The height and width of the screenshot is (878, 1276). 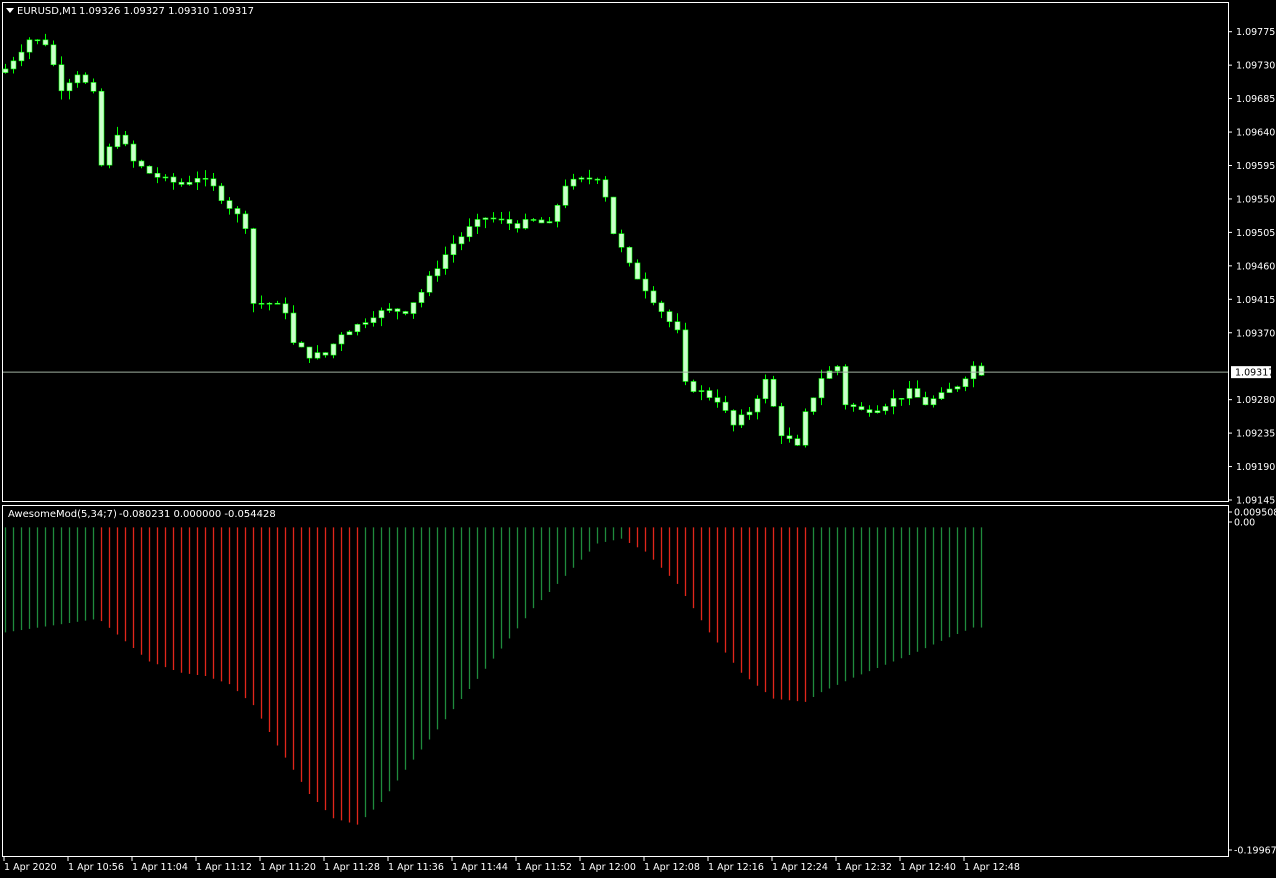 What do you see at coordinates (1255, 434) in the screenshot?
I see `price-tick-label: 1.09235` at bounding box center [1255, 434].